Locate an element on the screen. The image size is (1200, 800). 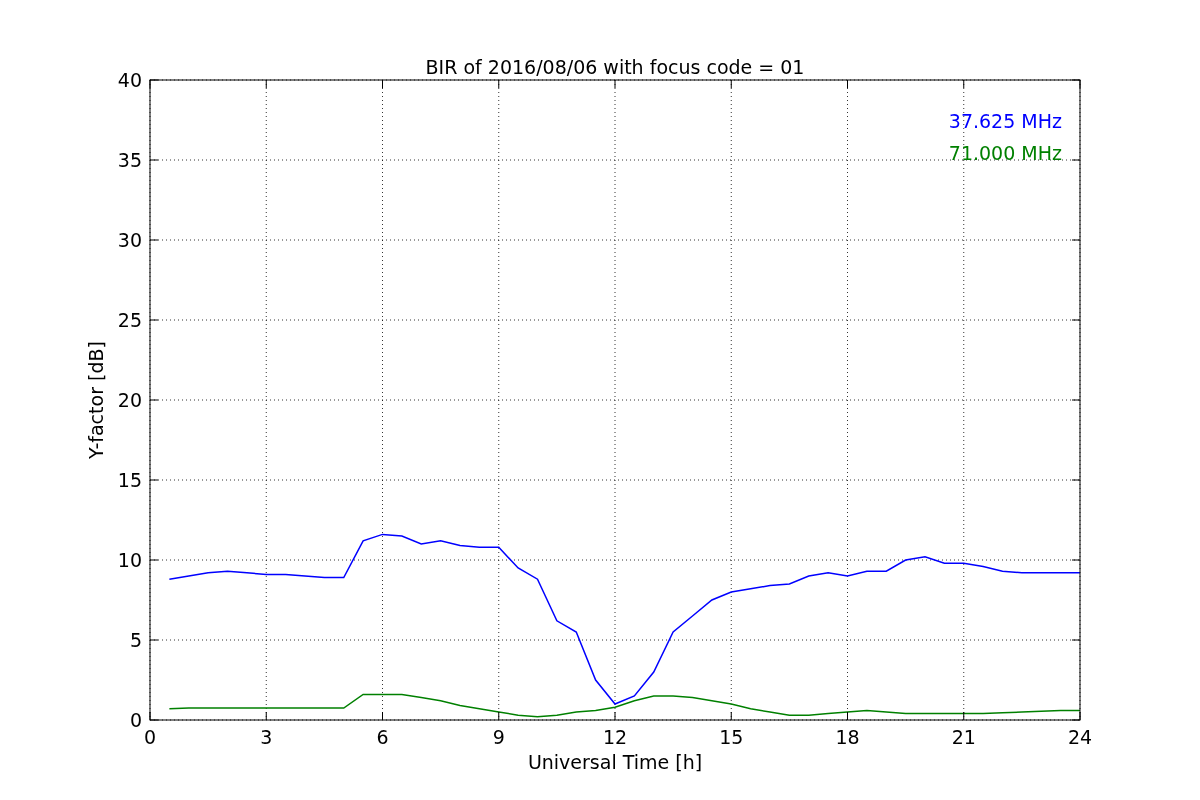
x-tick-label: 15 is located at coordinates (731, 737).